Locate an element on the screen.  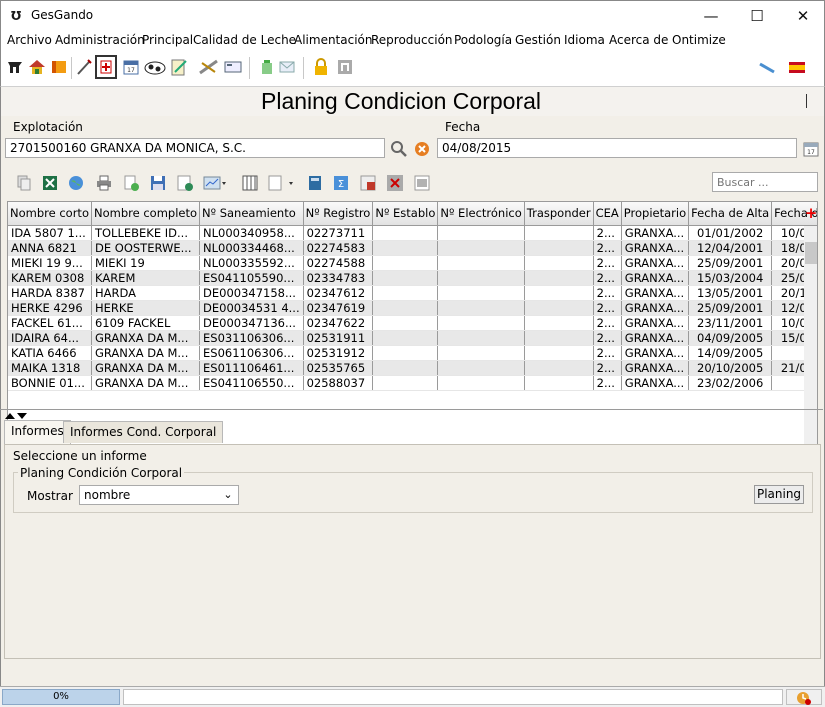
excel-export-icon is located at coordinates (50, 183).